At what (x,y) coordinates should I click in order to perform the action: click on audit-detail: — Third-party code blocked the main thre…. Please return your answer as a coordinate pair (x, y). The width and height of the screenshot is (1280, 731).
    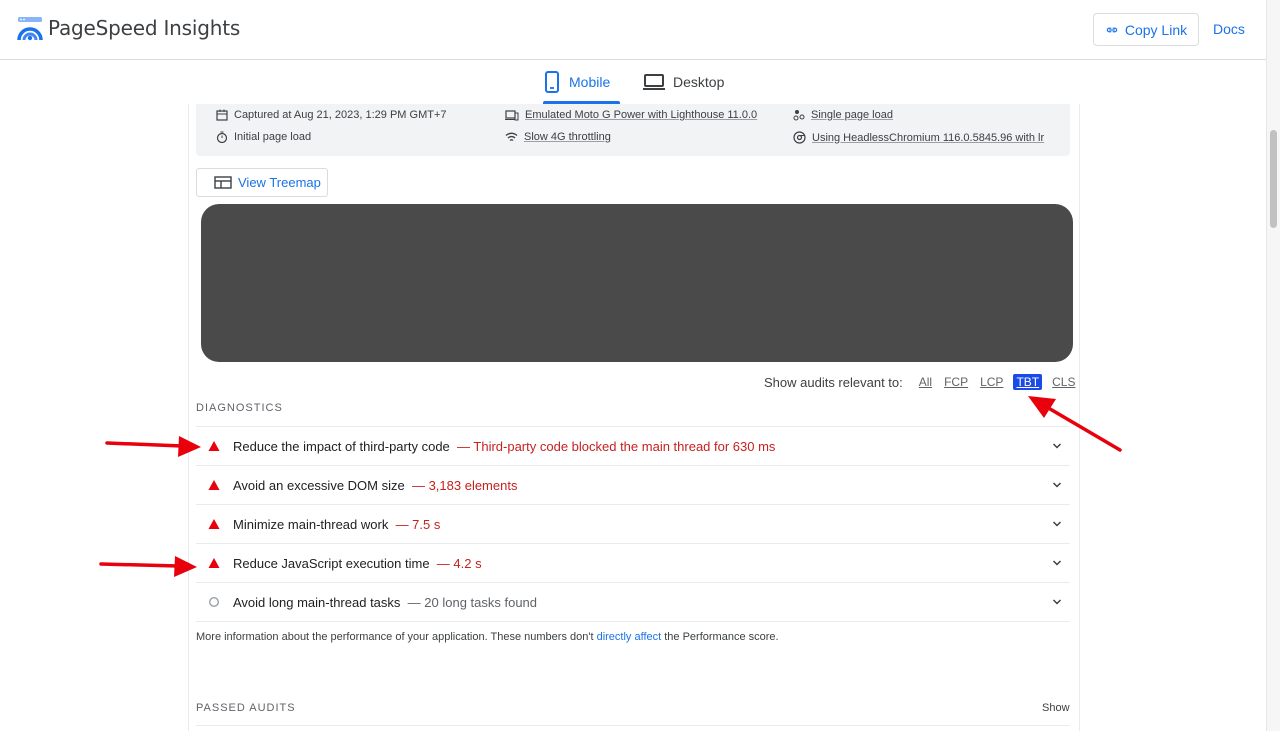
    Looking at the image, I should click on (616, 446).